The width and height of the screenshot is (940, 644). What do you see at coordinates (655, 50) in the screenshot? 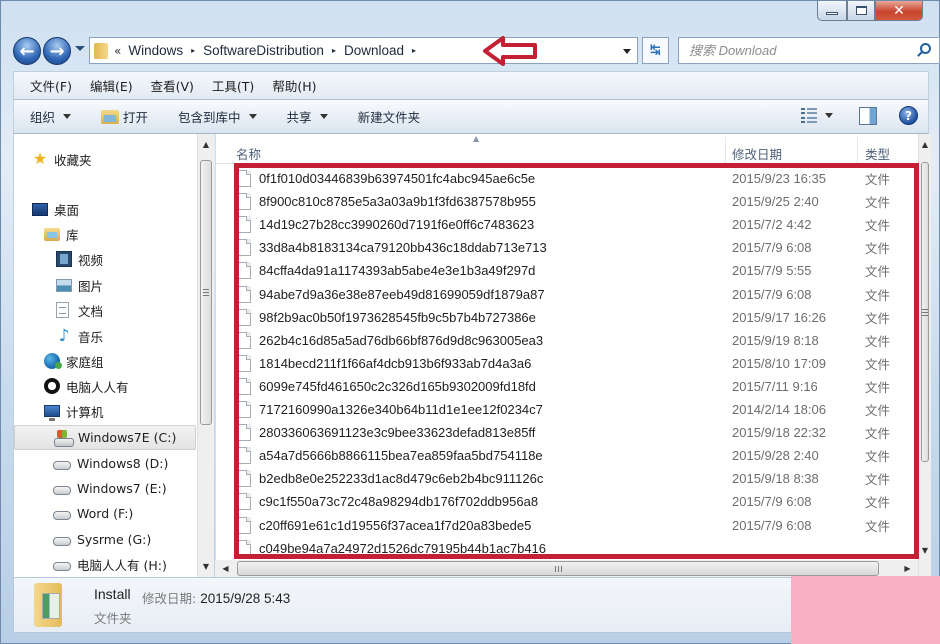
I see `refresh-button: ↹` at bounding box center [655, 50].